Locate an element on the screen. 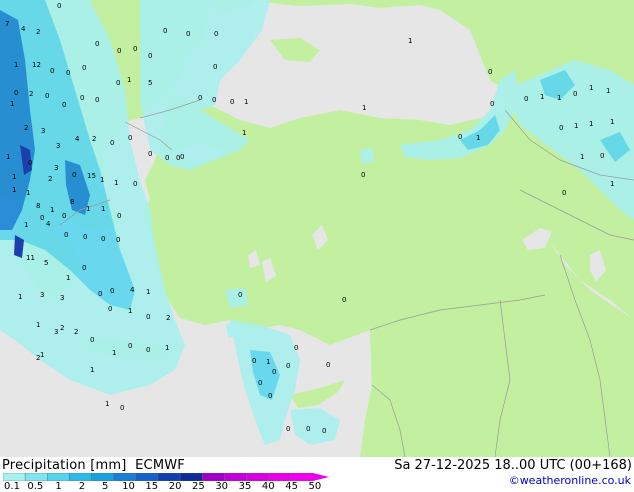  precip-value-label: 8 is located at coordinates (72, 202).